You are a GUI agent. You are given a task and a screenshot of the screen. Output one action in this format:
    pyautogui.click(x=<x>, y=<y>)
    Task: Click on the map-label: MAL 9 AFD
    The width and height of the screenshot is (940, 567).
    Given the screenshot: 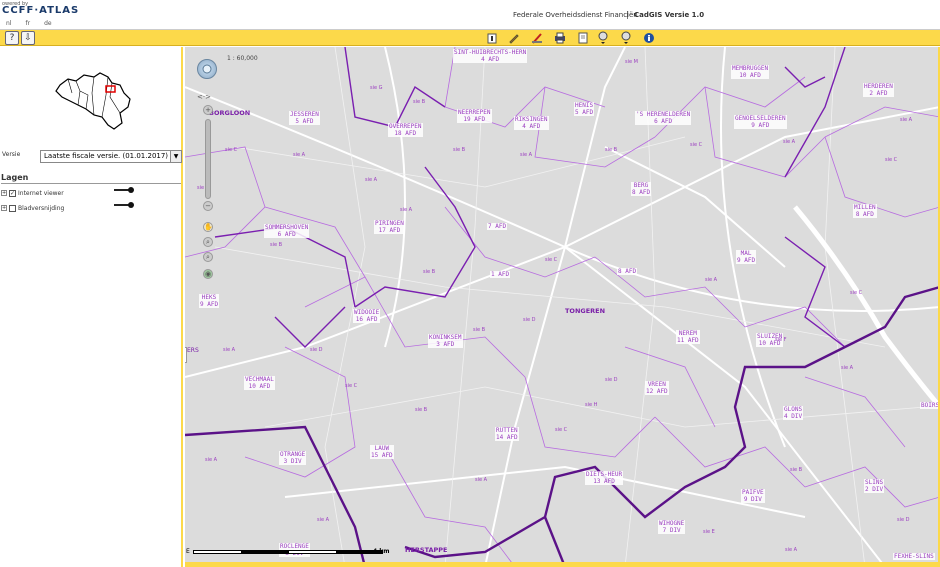 What is the action you would take?
    pyautogui.click(x=746, y=257)
    